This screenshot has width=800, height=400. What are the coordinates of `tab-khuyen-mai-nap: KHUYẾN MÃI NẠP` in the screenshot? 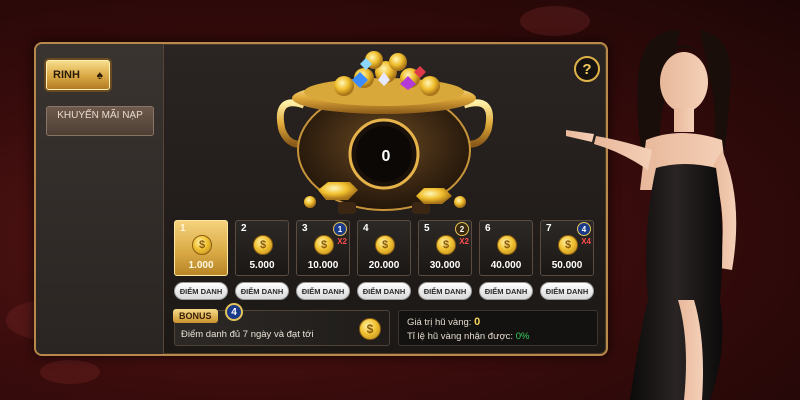 It's located at (100, 121).